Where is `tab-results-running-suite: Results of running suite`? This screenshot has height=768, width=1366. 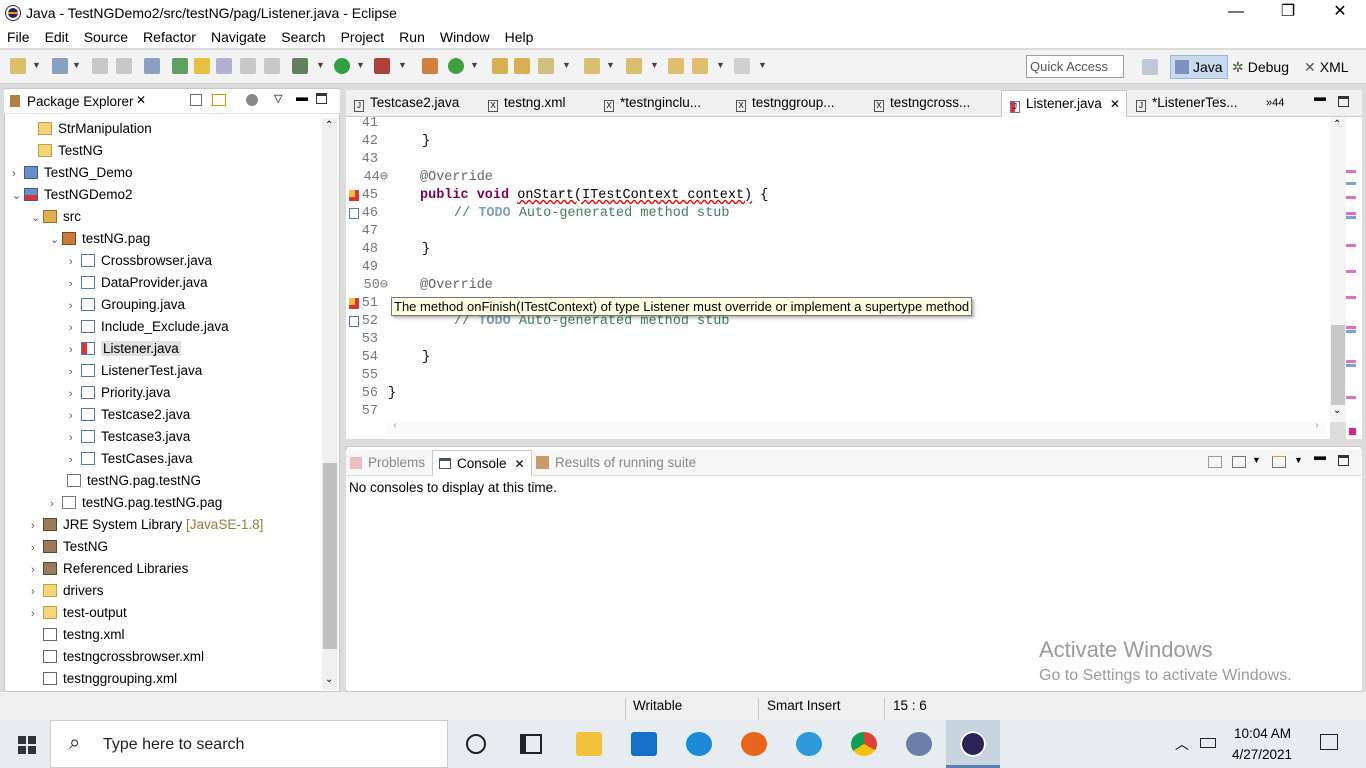
tab-results-running-suite: Results of running suite is located at coordinates (616, 463).